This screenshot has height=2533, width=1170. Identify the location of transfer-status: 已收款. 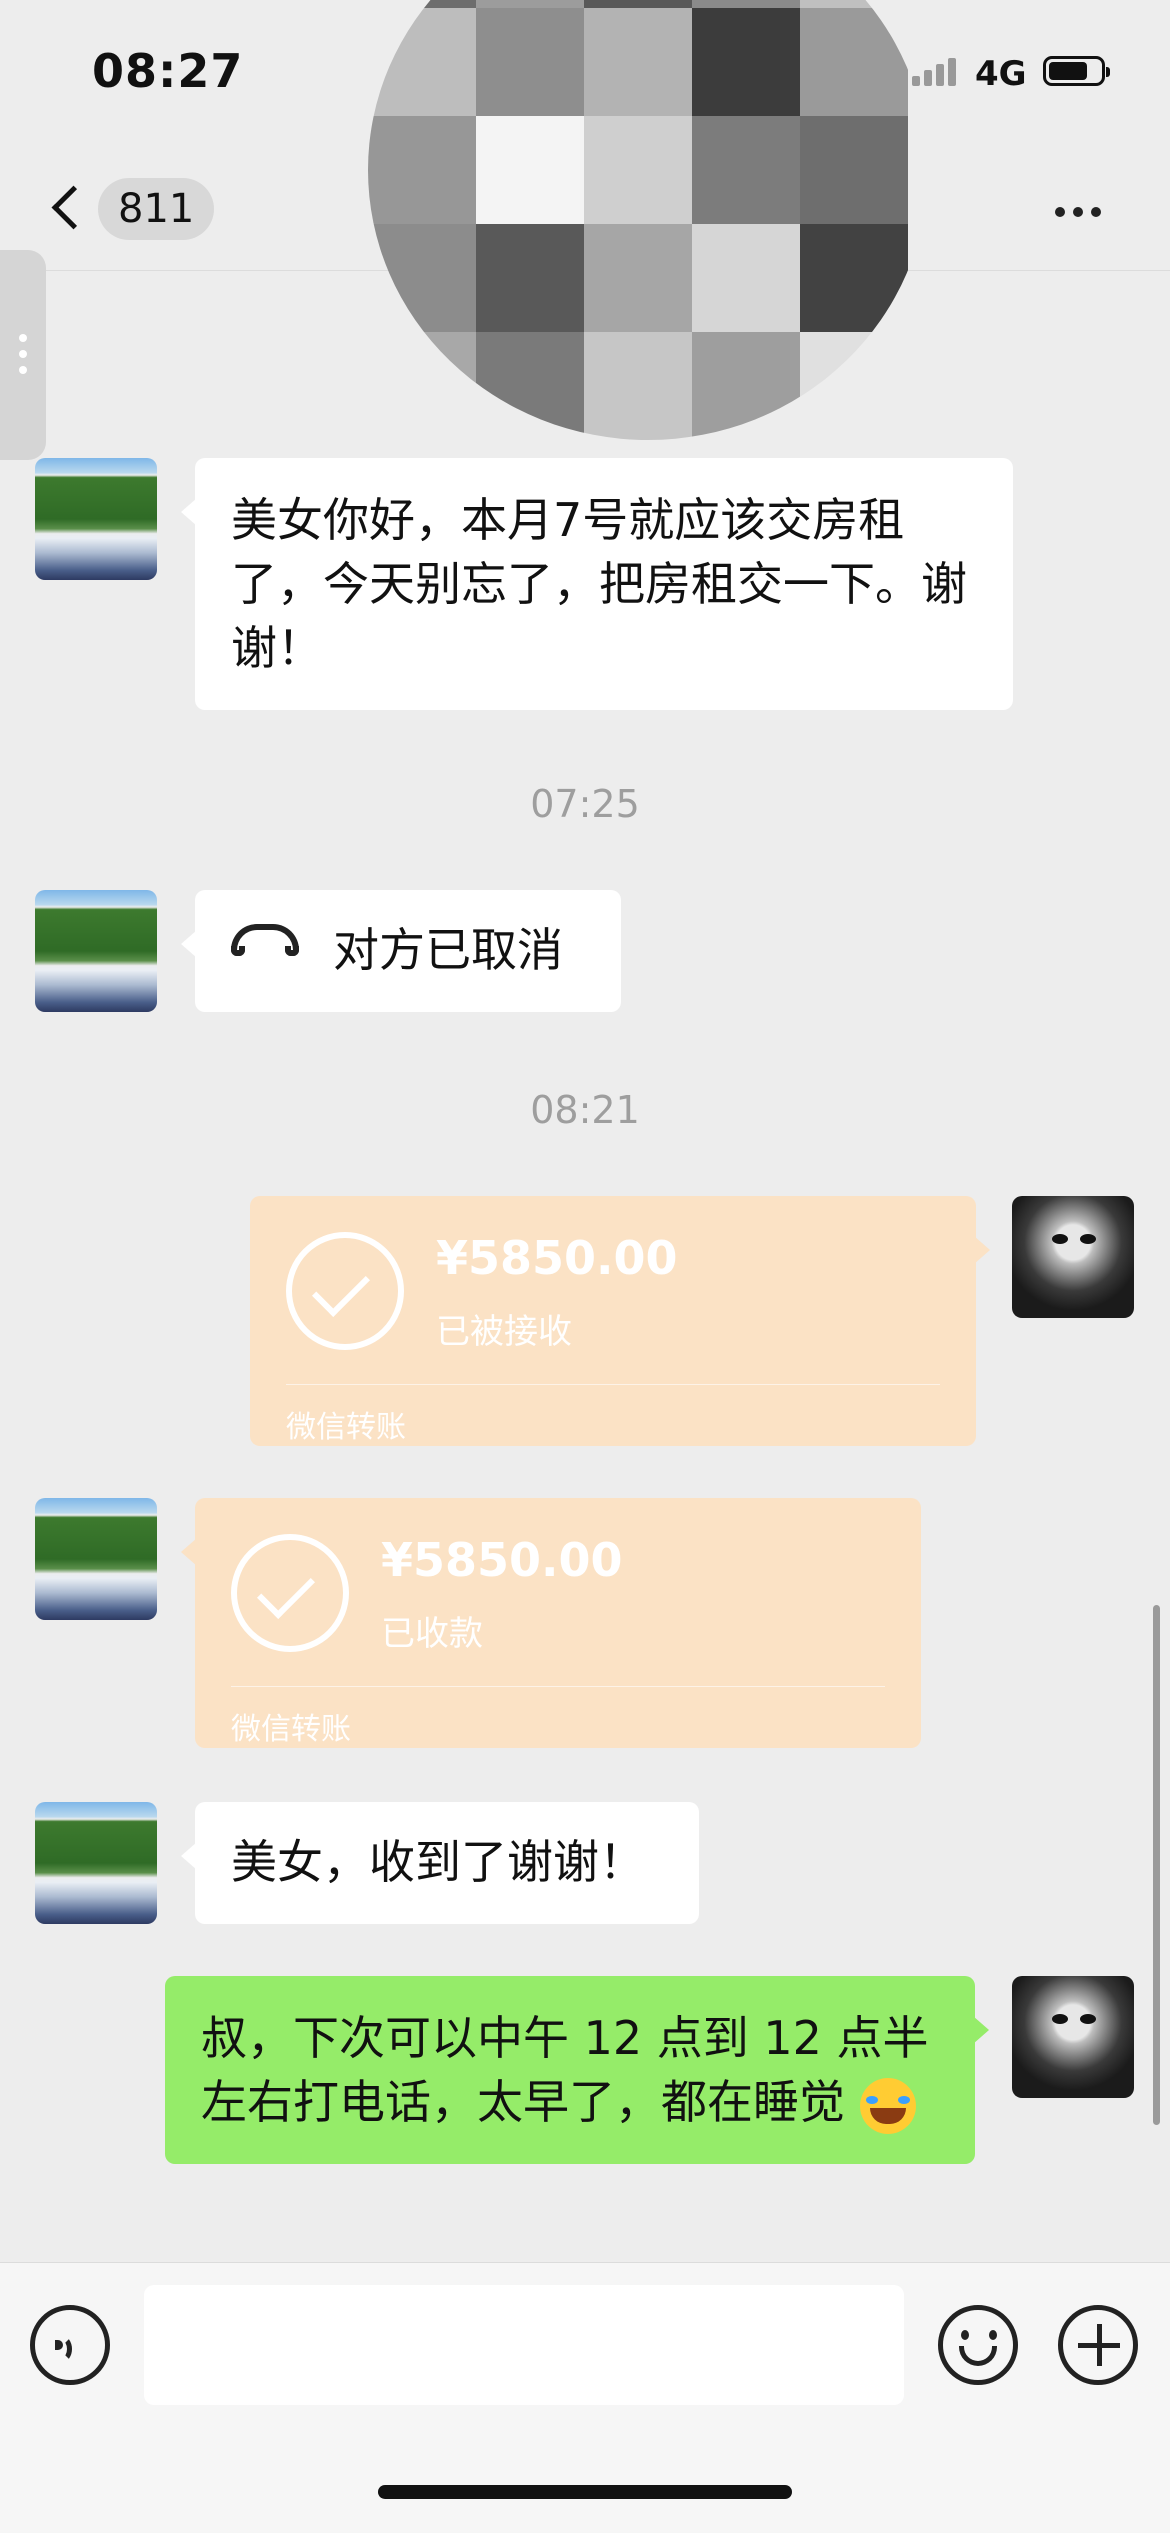
(432, 1634).